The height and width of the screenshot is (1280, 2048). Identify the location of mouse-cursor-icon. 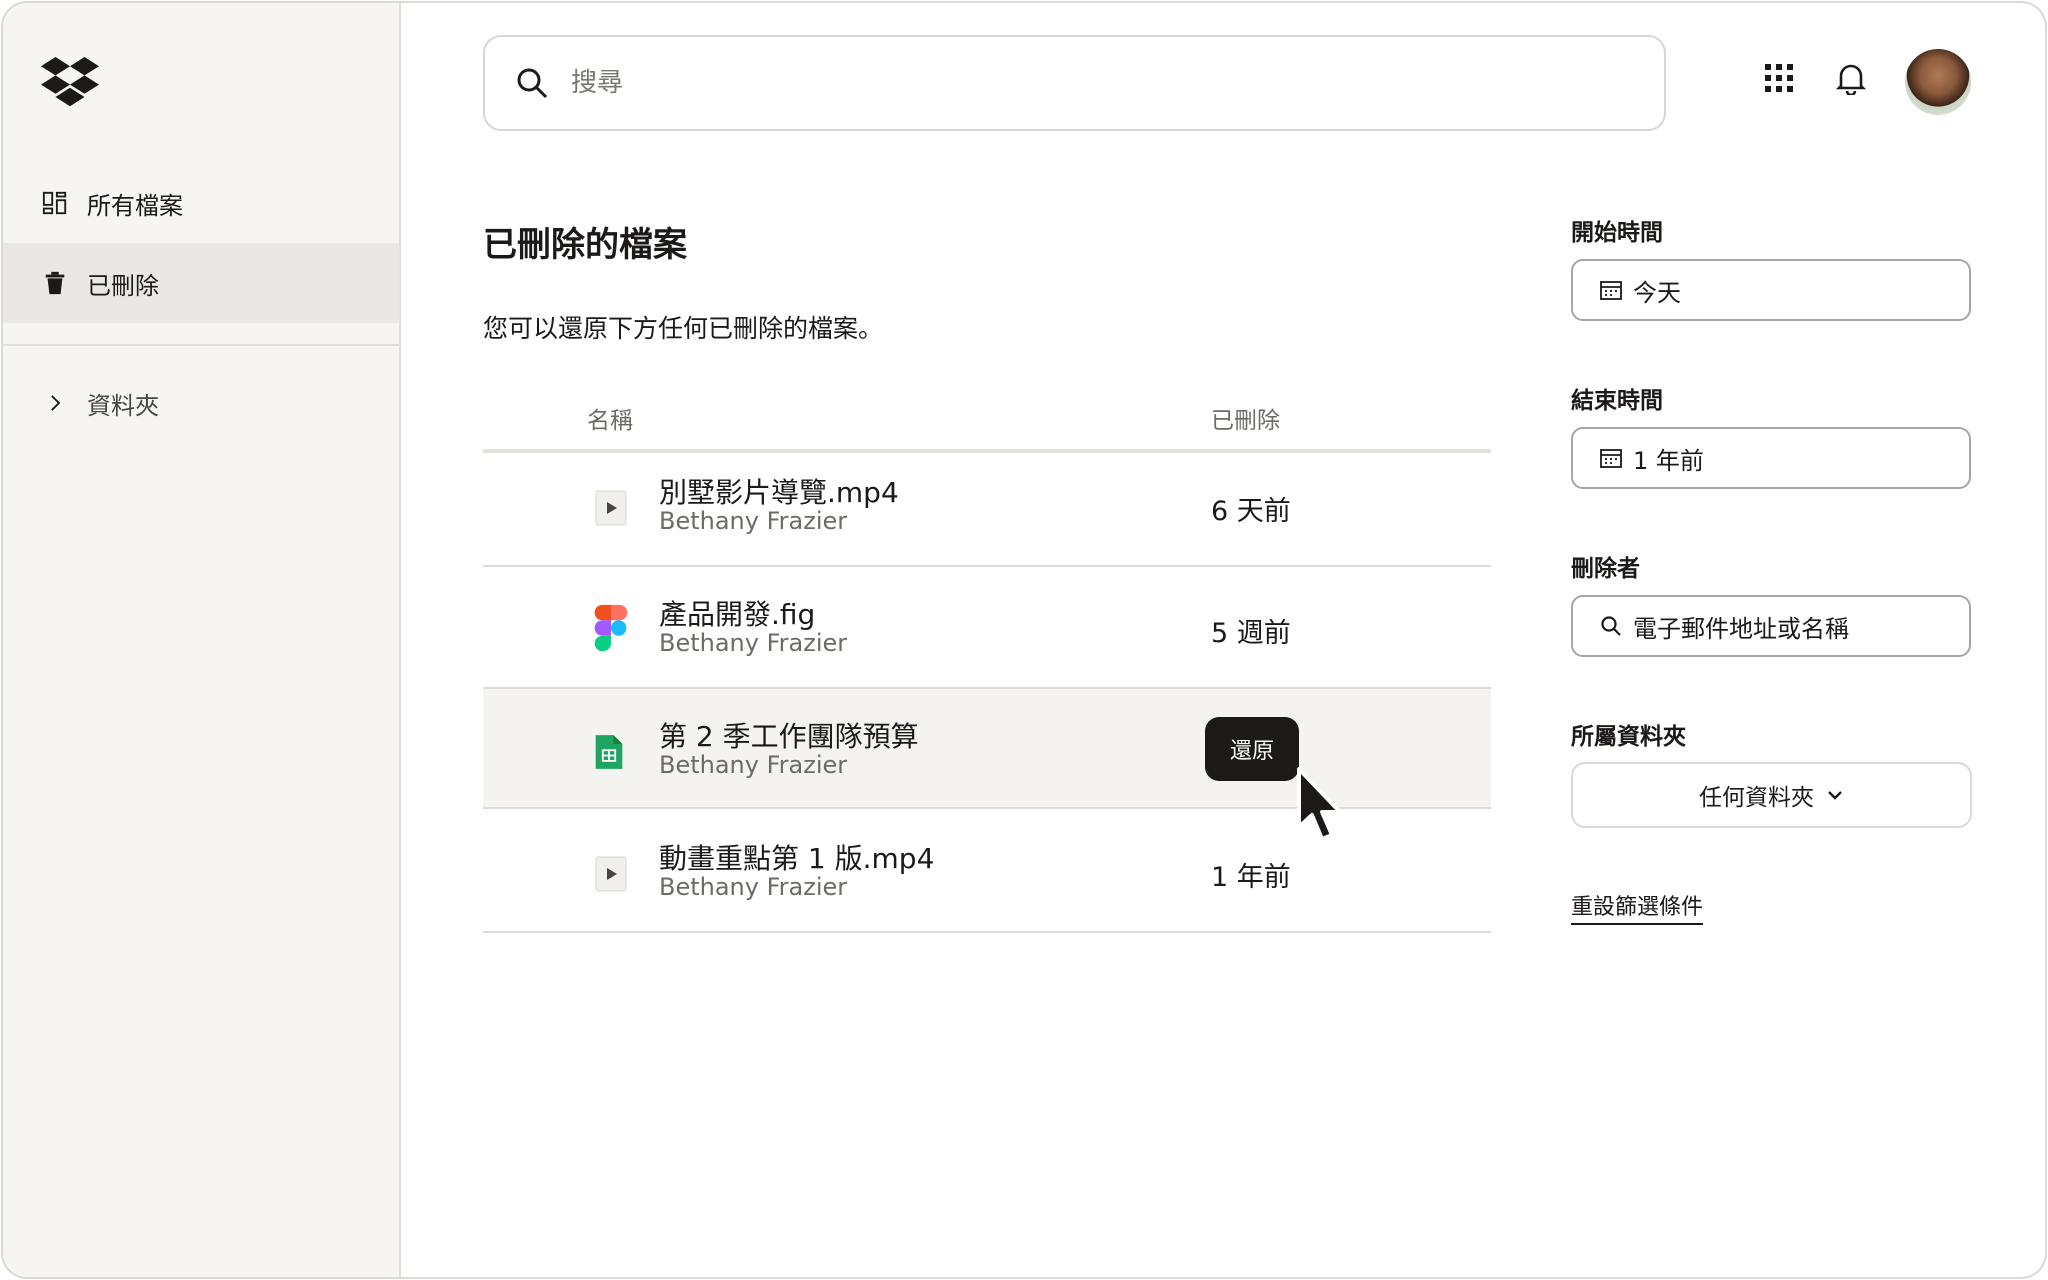
(1319, 804).